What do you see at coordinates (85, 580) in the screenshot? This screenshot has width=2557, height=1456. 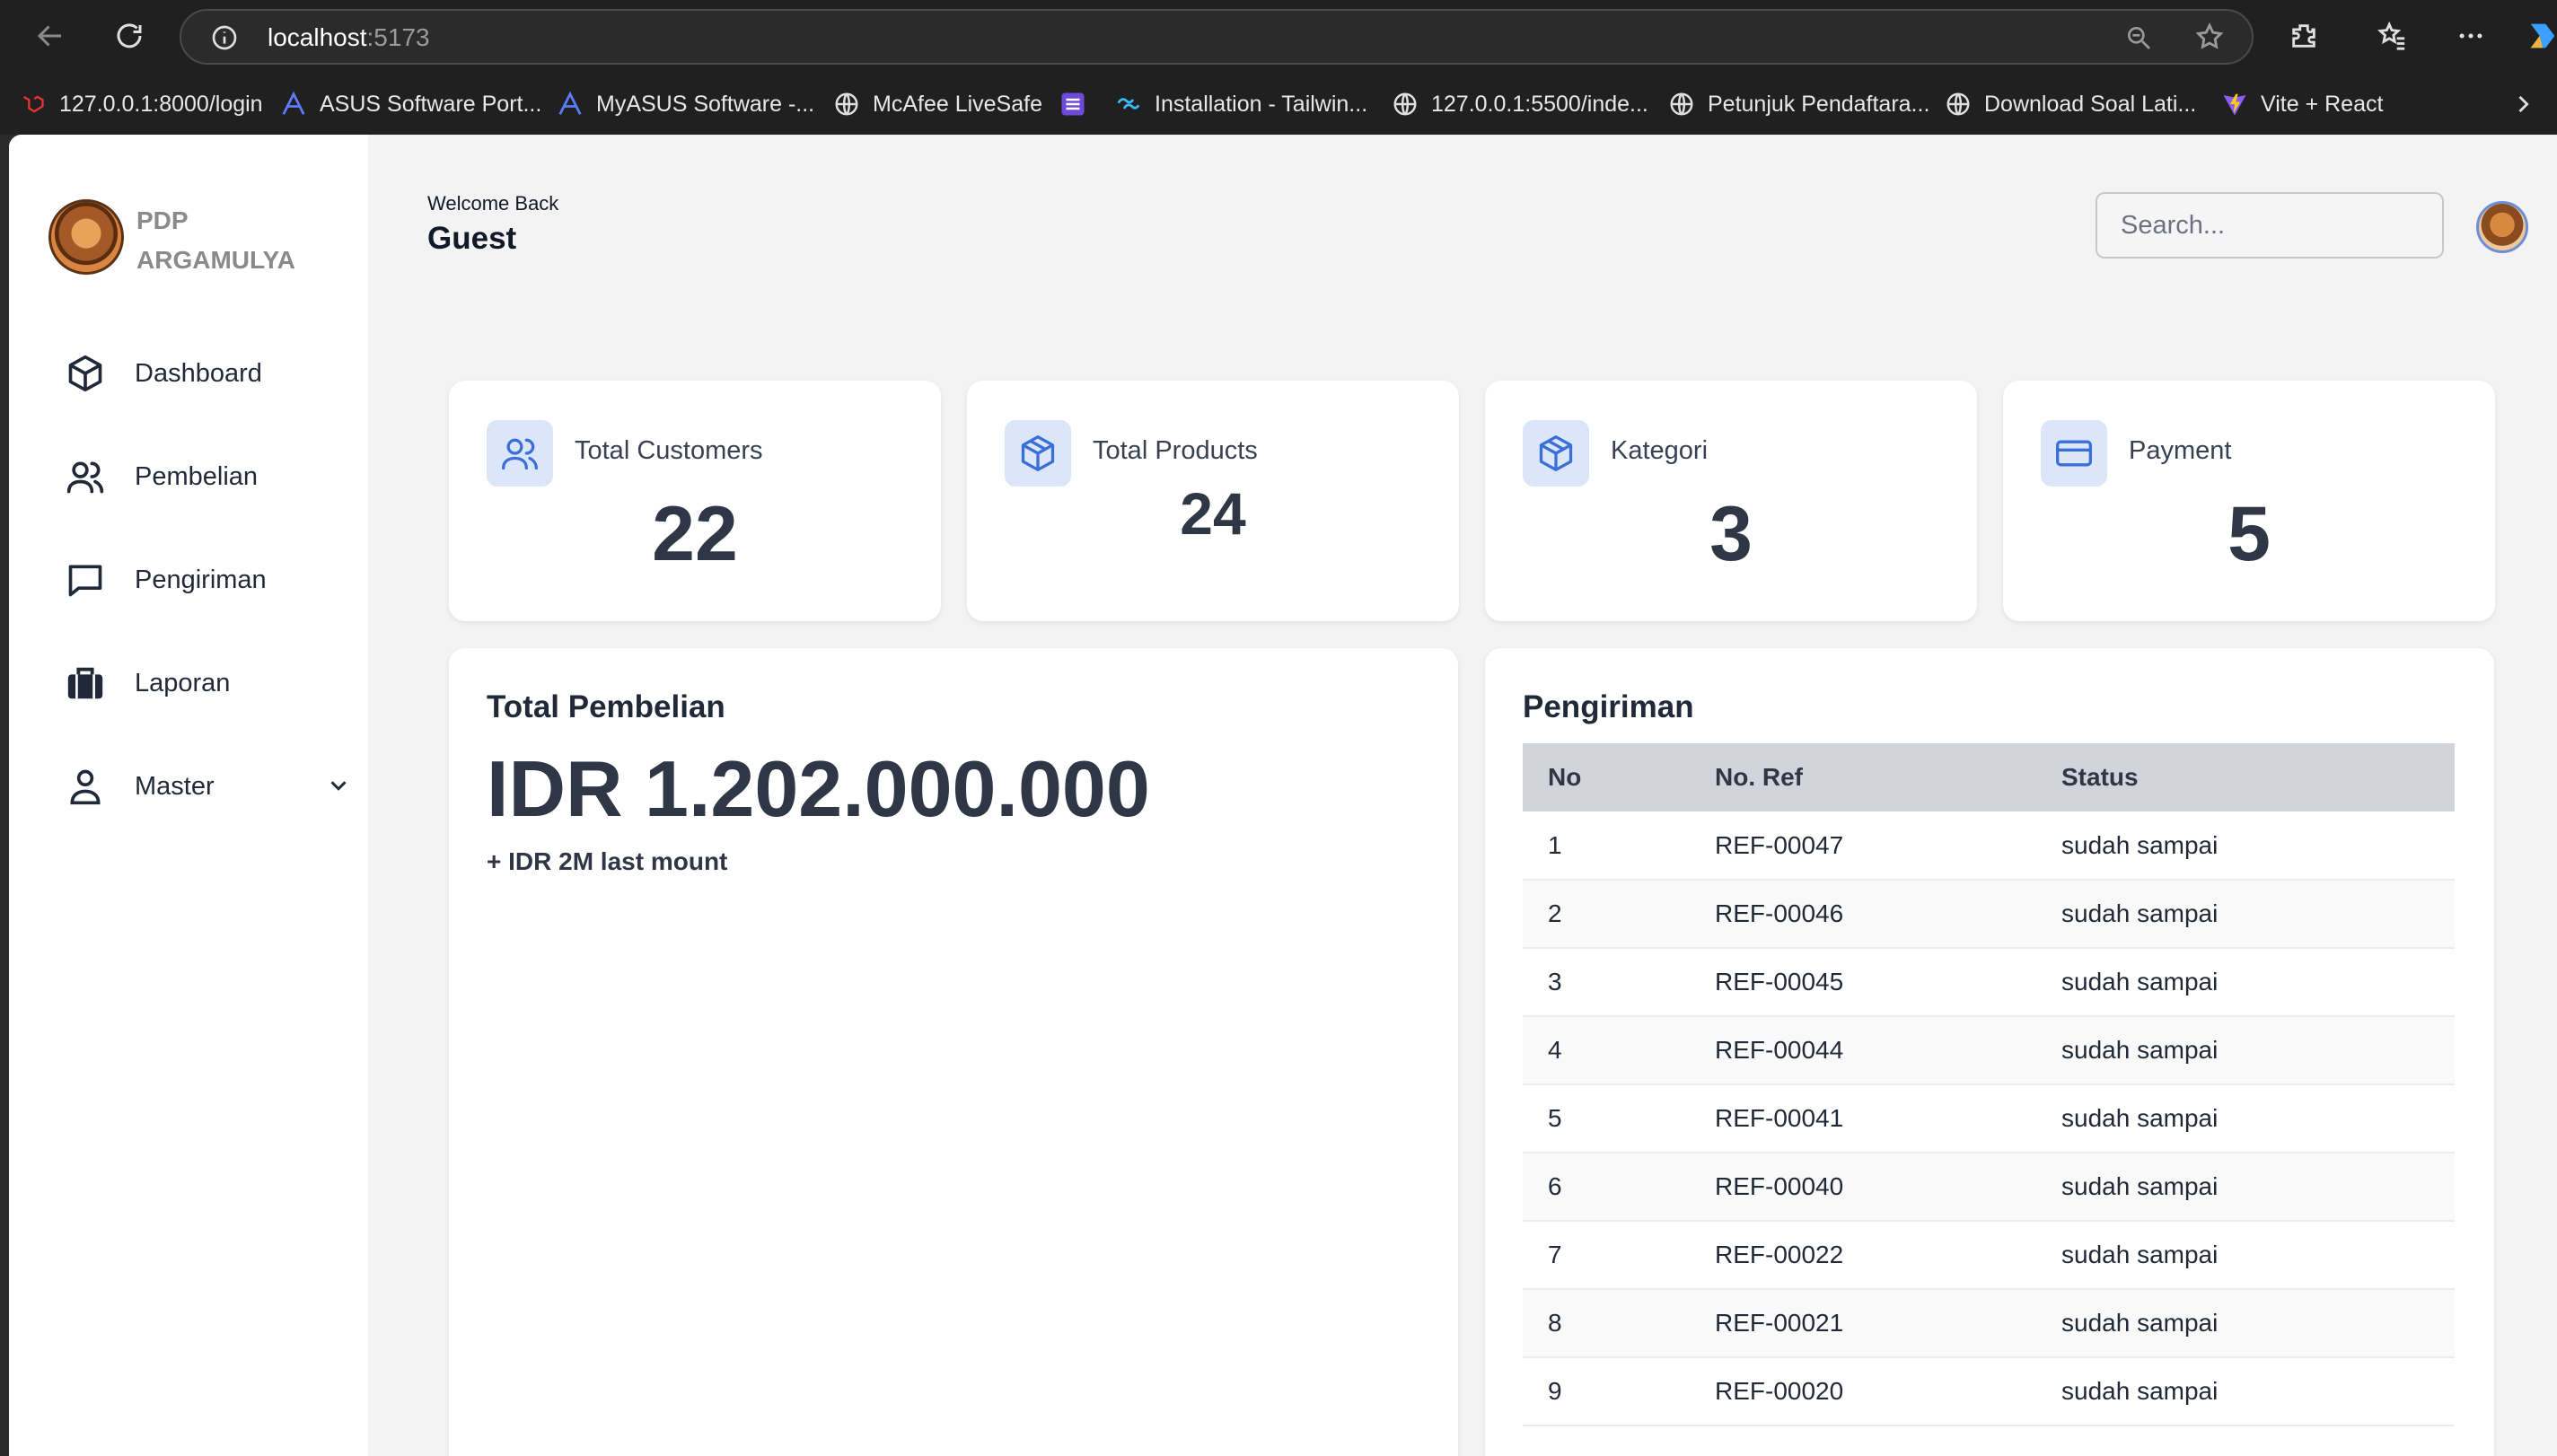 I see `message-icon` at bounding box center [85, 580].